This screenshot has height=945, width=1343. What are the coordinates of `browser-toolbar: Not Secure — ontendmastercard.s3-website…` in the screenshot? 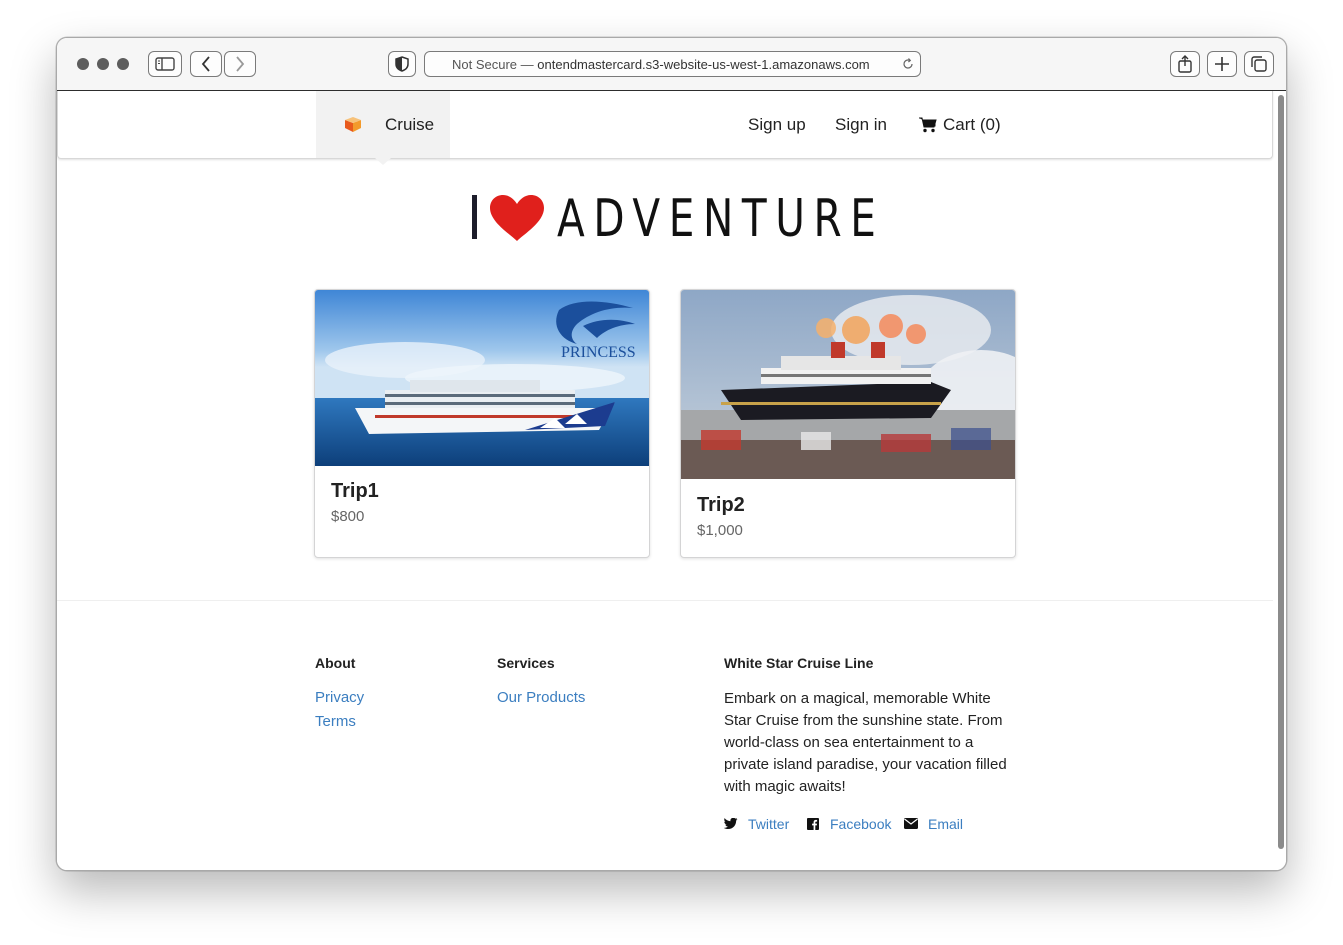 It's located at (671, 64).